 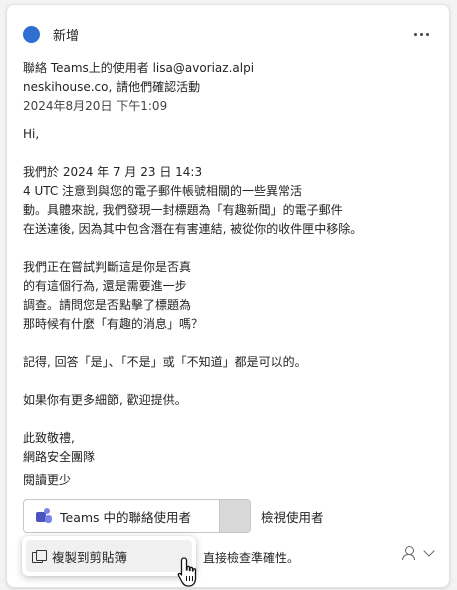 What do you see at coordinates (66, 36) in the screenshot?
I see `card-title: 新增` at bounding box center [66, 36].